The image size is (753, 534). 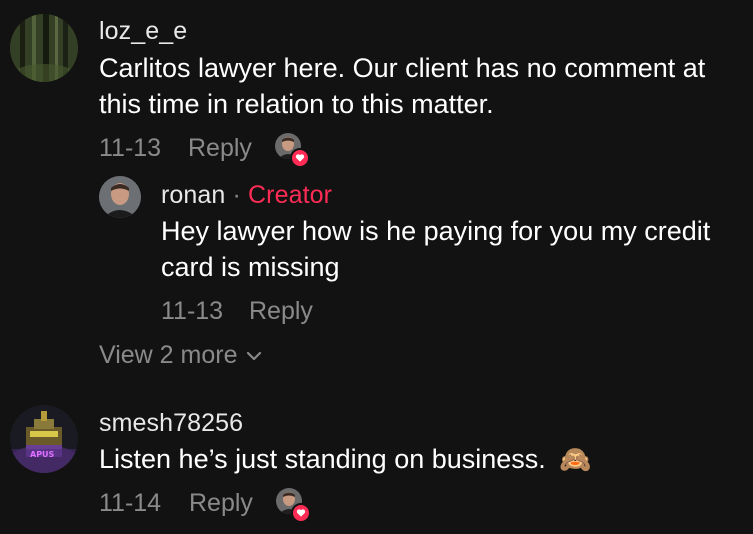 I want to click on comment-text-line: Listen he’s just standing on business. 🙈, so click(x=345, y=459).